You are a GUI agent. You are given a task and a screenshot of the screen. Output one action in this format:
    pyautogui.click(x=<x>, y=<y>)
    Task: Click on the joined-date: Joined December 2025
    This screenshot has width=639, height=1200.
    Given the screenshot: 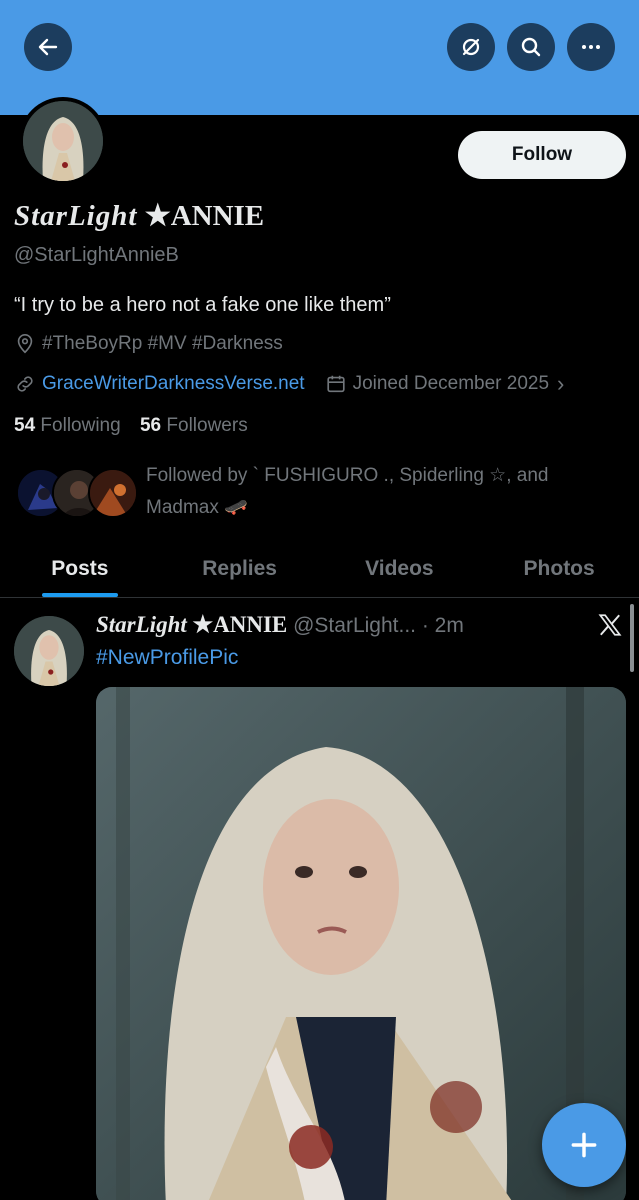 What is the action you would take?
    pyautogui.click(x=451, y=383)
    